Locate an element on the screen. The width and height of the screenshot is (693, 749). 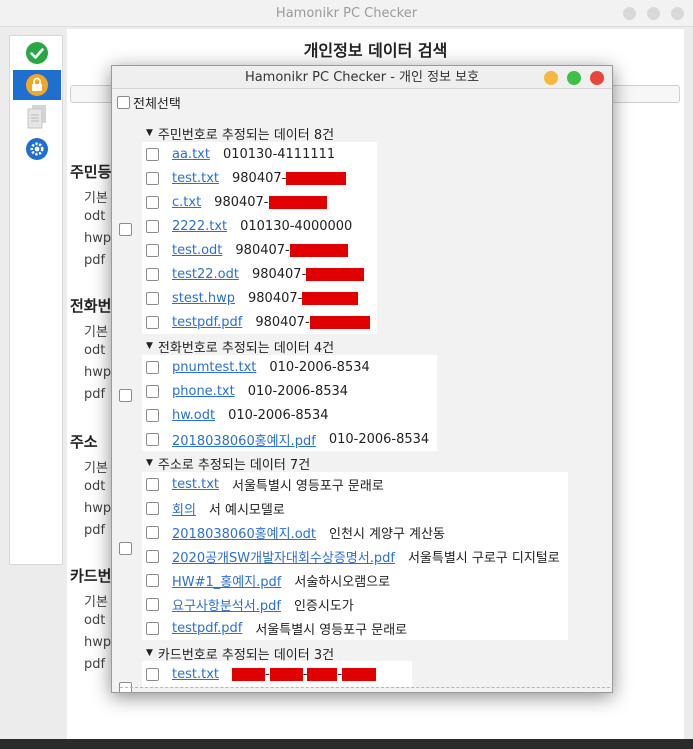
file-link: hw.odt is located at coordinates (193, 415).